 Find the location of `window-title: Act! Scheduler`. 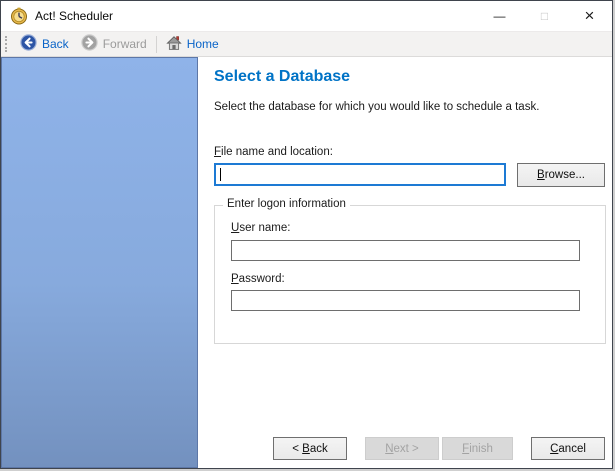

window-title: Act! Scheduler is located at coordinates (74, 16).